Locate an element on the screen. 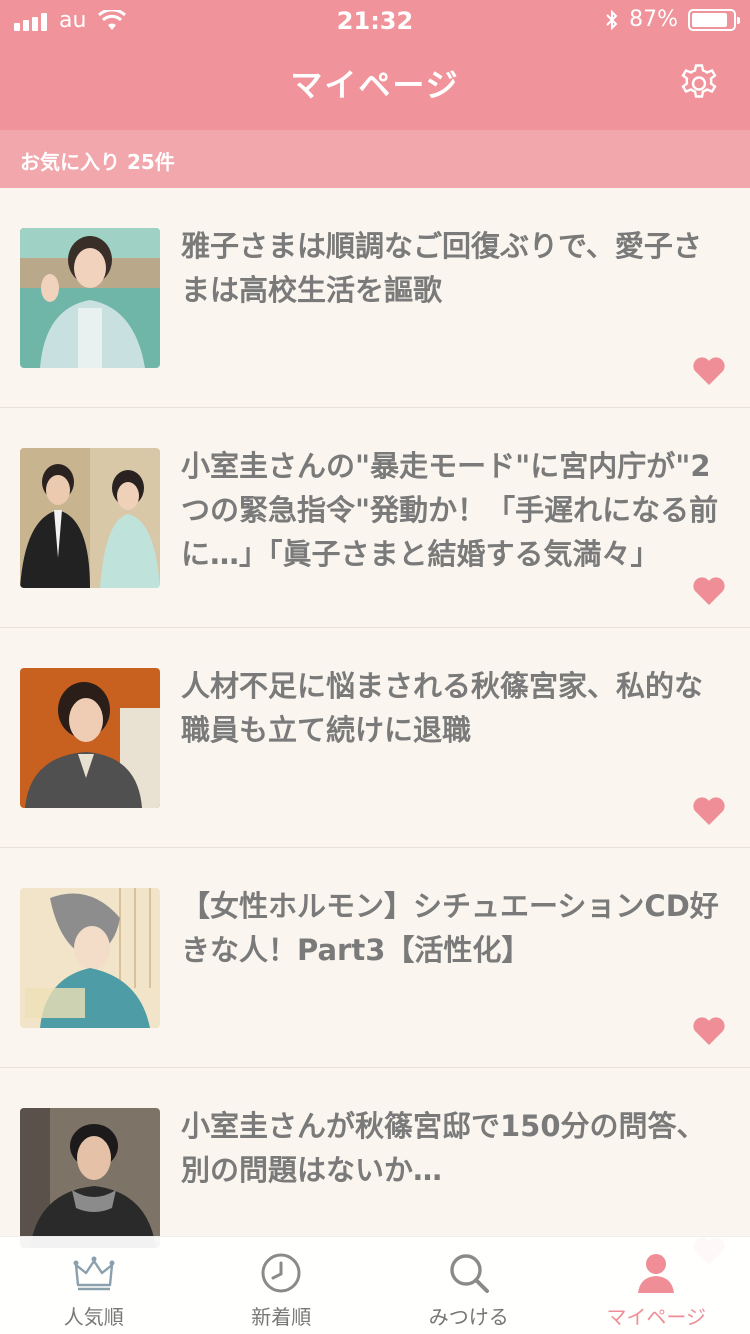 The height and width of the screenshot is (1334, 750). tab-bar: 人気順 新着順 みつける マイページ is located at coordinates (375, 1285).